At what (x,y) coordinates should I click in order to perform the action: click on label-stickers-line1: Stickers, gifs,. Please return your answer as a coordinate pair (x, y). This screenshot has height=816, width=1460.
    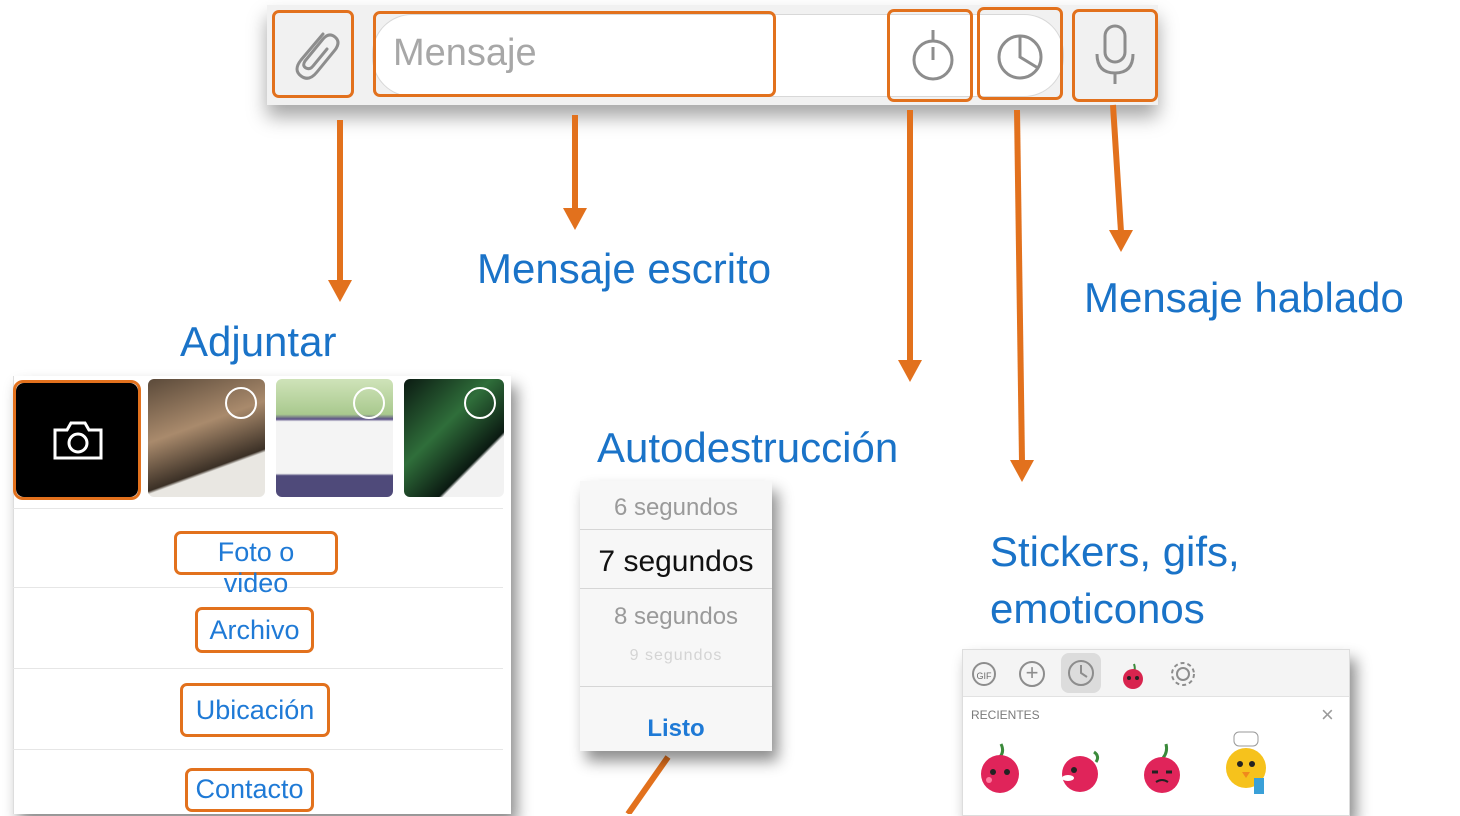
    Looking at the image, I should click on (1115, 551).